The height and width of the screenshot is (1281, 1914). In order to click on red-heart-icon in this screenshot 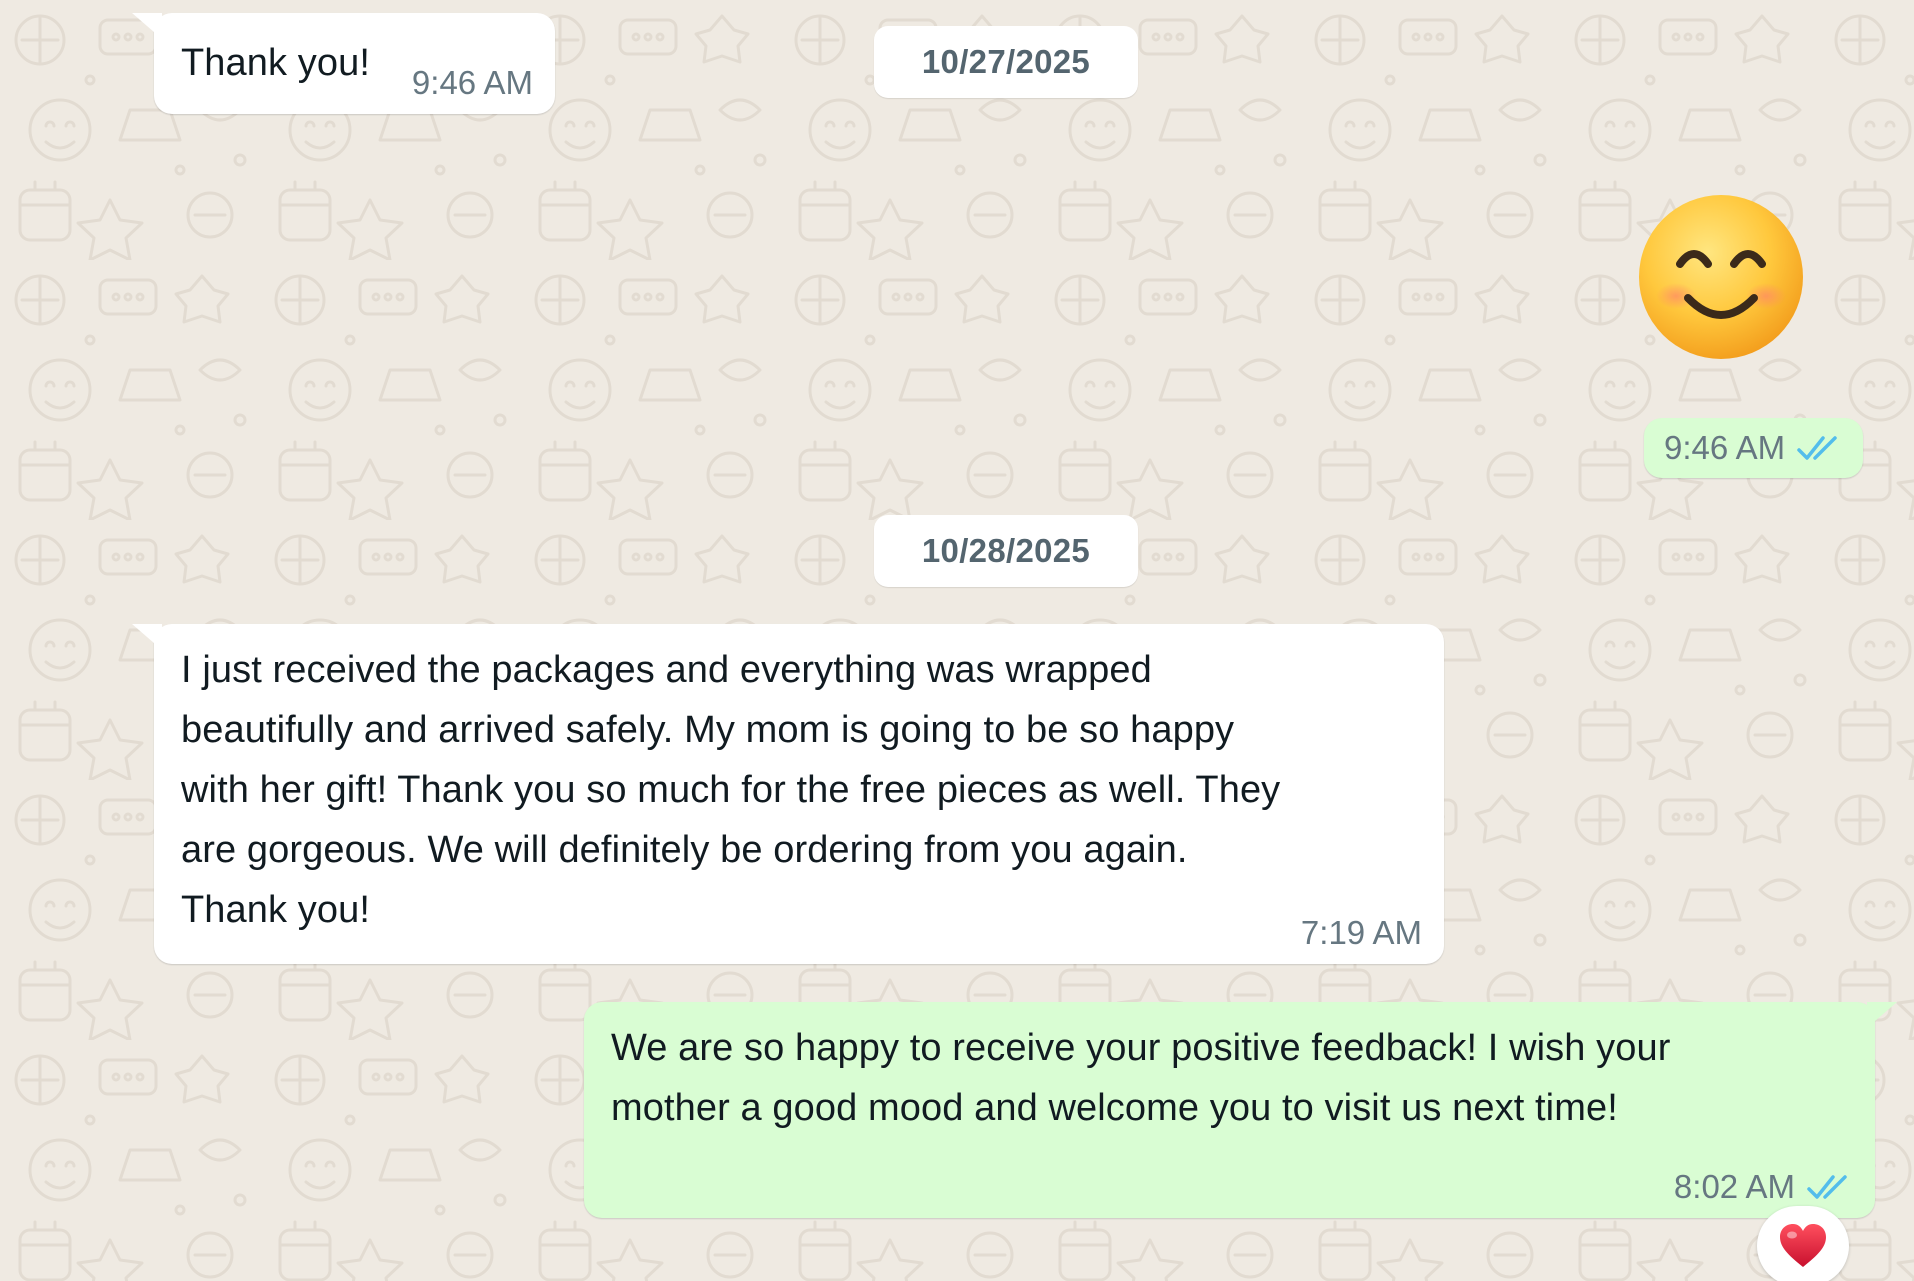, I will do `click(1803, 1245)`.